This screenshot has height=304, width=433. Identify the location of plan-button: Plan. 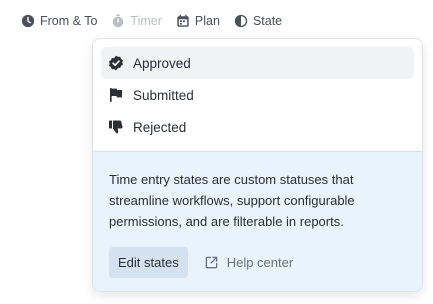
(198, 21).